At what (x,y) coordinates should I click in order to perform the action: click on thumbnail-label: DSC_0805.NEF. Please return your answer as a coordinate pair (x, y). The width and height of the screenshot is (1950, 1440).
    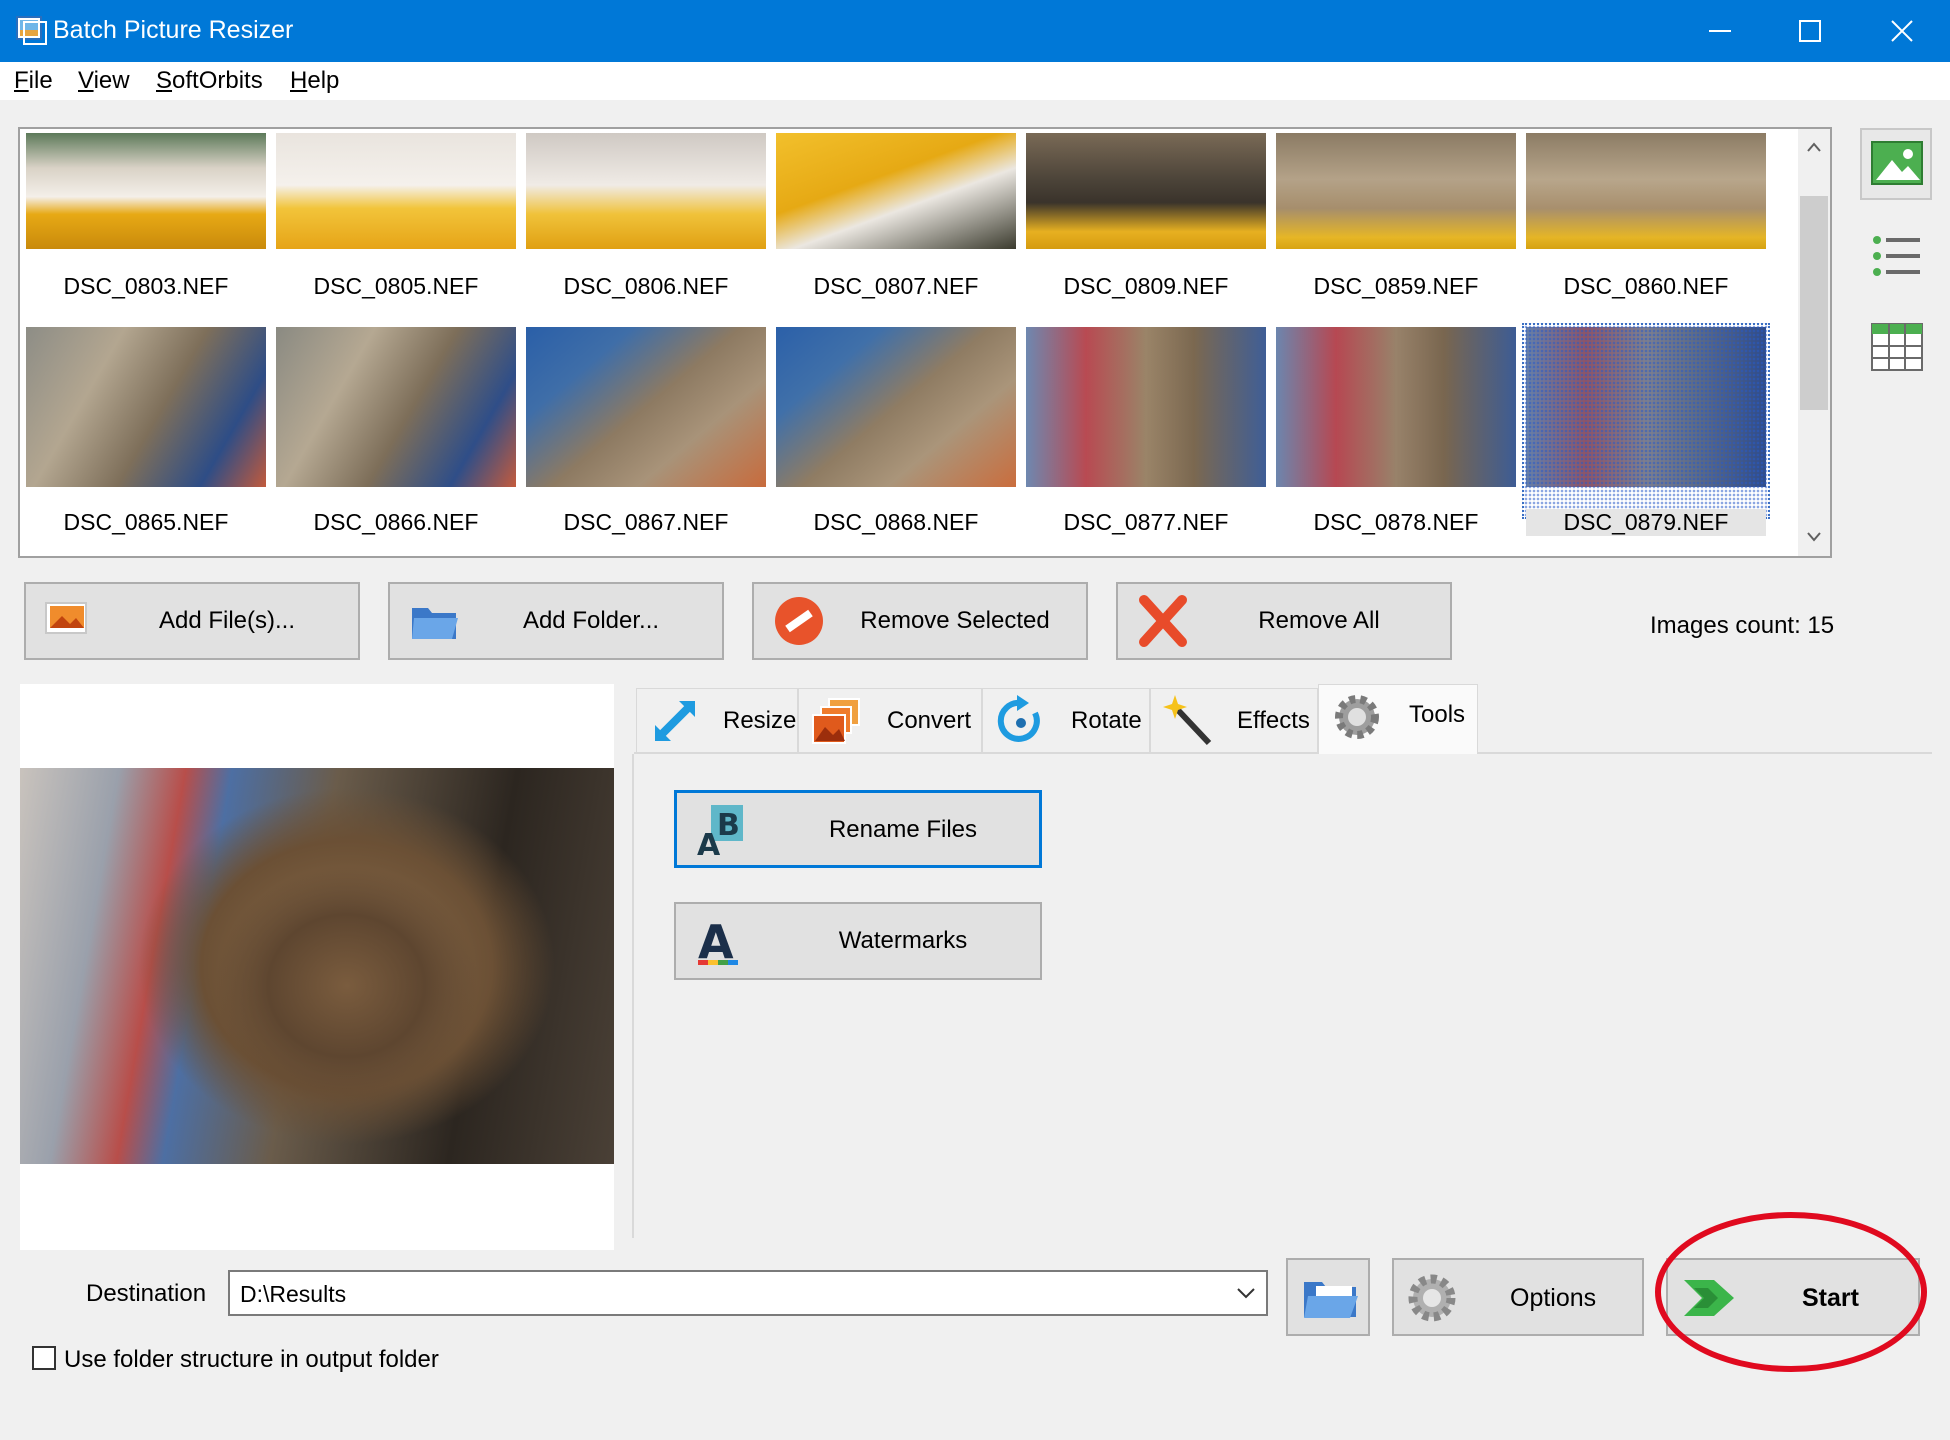
    Looking at the image, I should click on (396, 286).